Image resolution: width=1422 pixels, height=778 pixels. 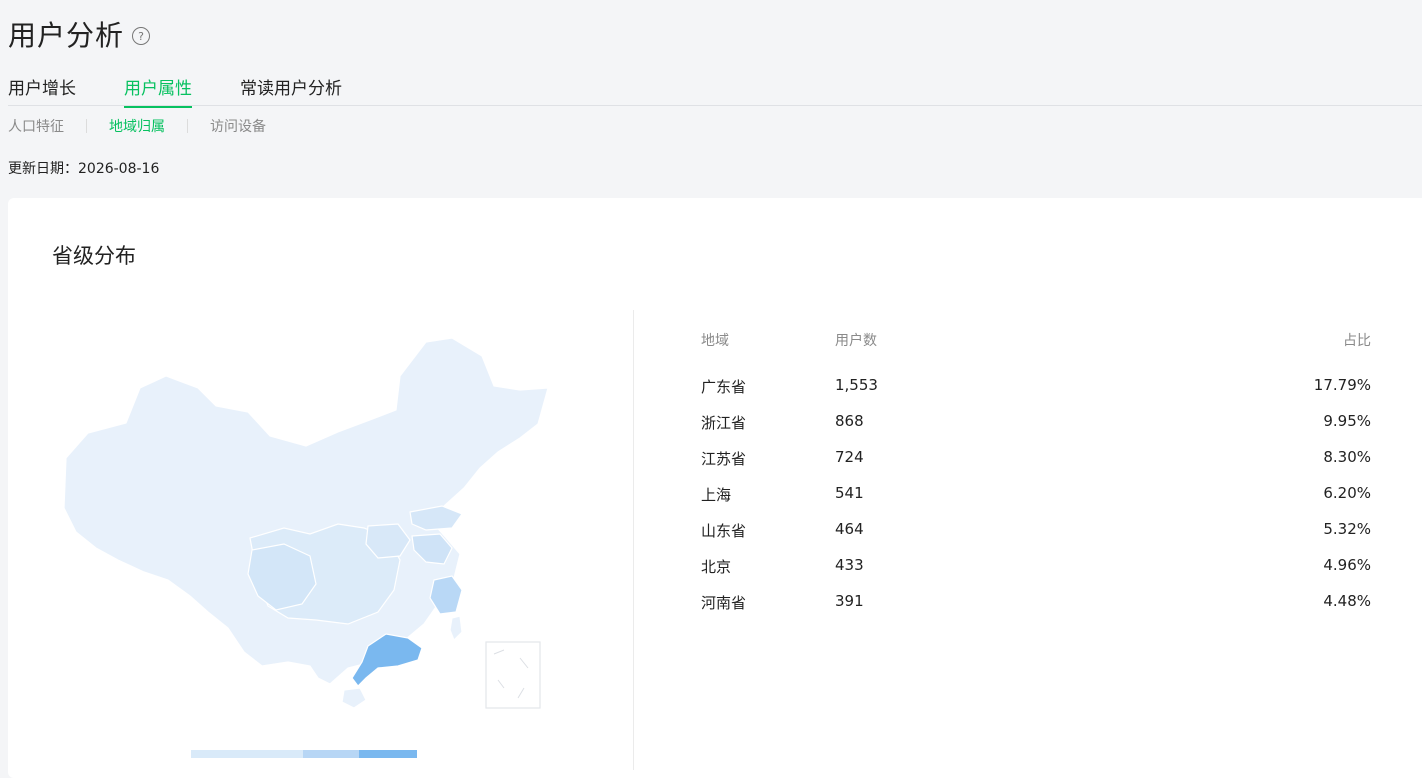 I want to click on section-title: 省级分布, so click(x=94, y=256).